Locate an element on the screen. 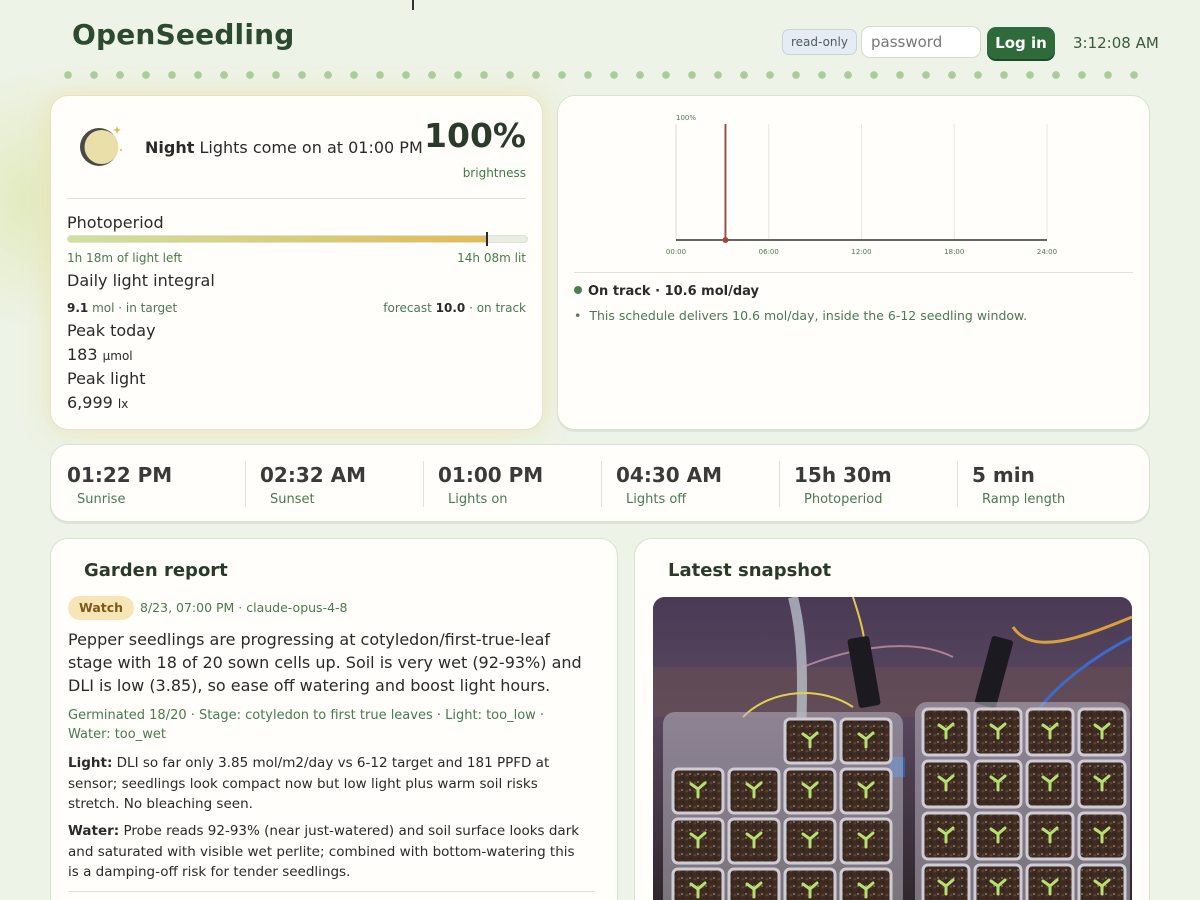 The height and width of the screenshot is (900, 1200). light-schedule-chart: 00:00 06:00 12:00 18:00 24:00 100% is located at coordinates (861, 185).